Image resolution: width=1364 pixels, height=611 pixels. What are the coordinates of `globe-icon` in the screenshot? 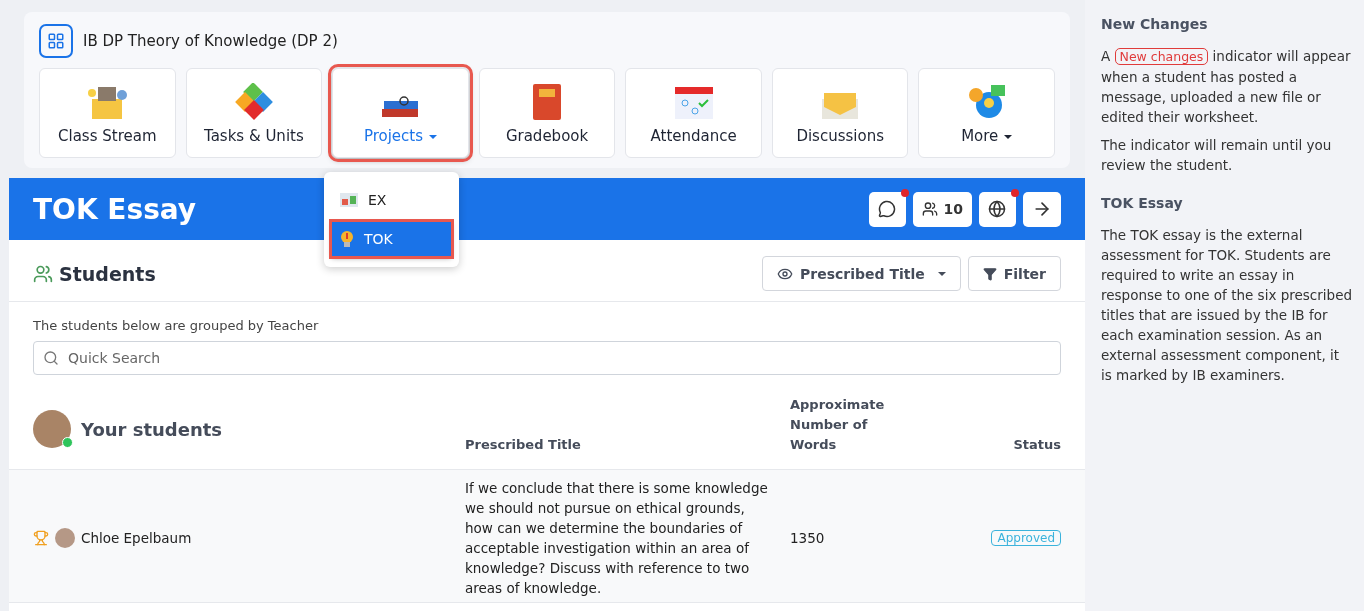 It's located at (997, 209).